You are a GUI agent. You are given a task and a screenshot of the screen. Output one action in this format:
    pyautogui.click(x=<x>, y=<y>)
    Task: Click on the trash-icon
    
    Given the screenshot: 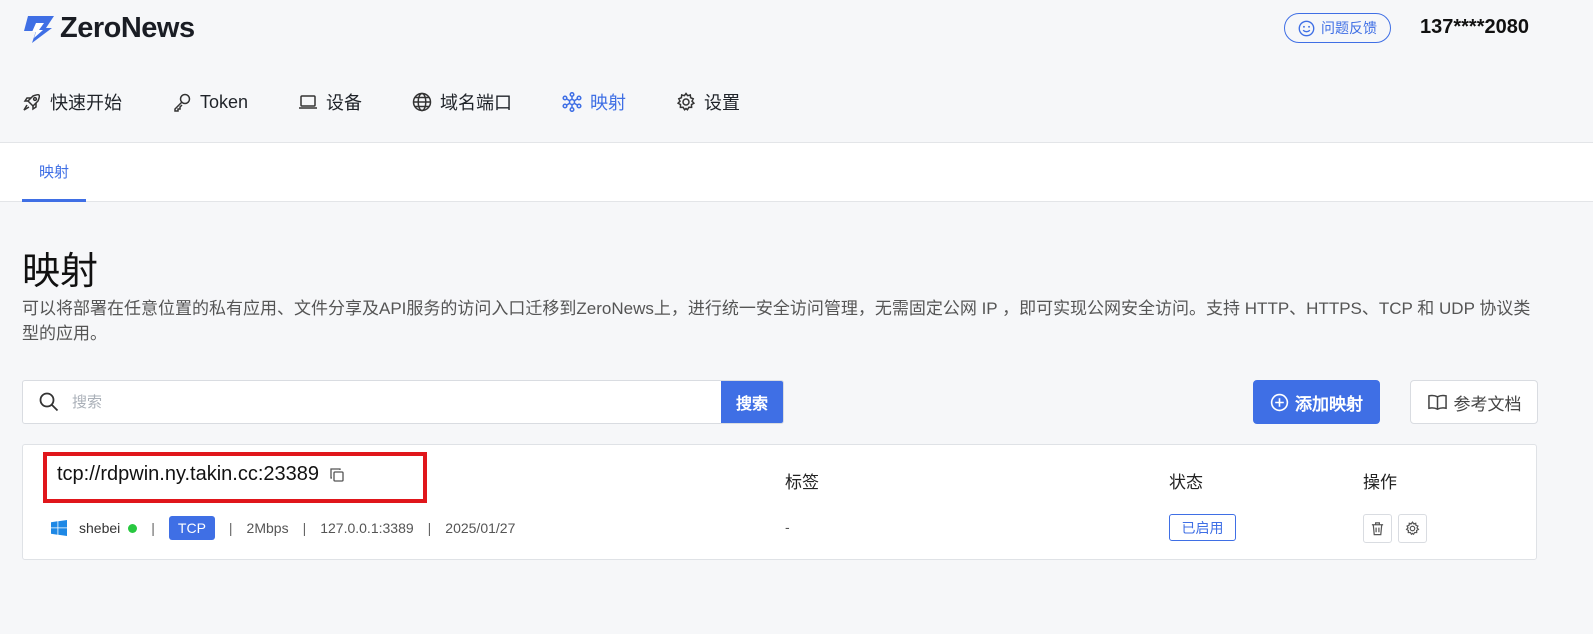 What is the action you would take?
    pyautogui.click(x=1377, y=529)
    